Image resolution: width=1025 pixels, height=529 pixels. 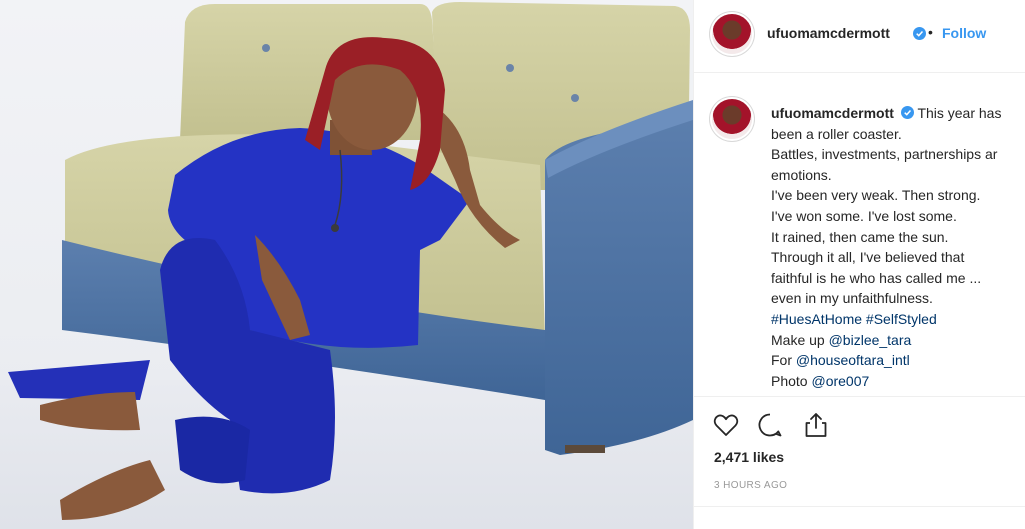 I want to click on makeup-prefix: Make up, so click(x=800, y=339).